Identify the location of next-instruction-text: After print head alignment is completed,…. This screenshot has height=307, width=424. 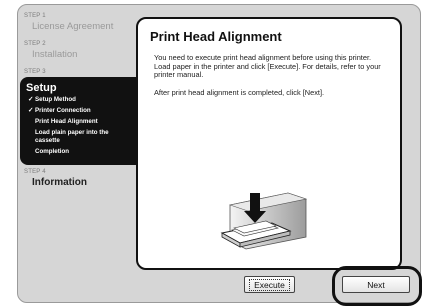
(239, 92).